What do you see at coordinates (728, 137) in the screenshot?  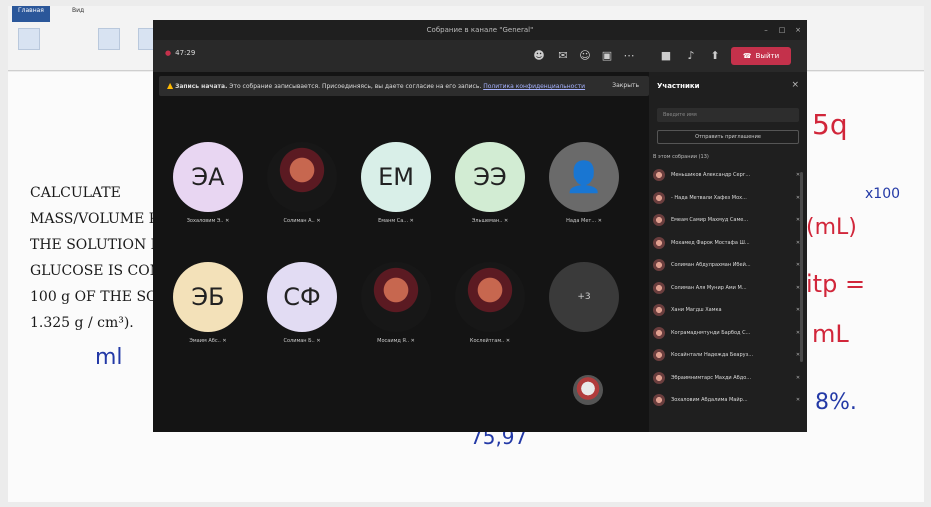 I see `share-invite-button: Отправить приглашение` at bounding box center [728, 137].